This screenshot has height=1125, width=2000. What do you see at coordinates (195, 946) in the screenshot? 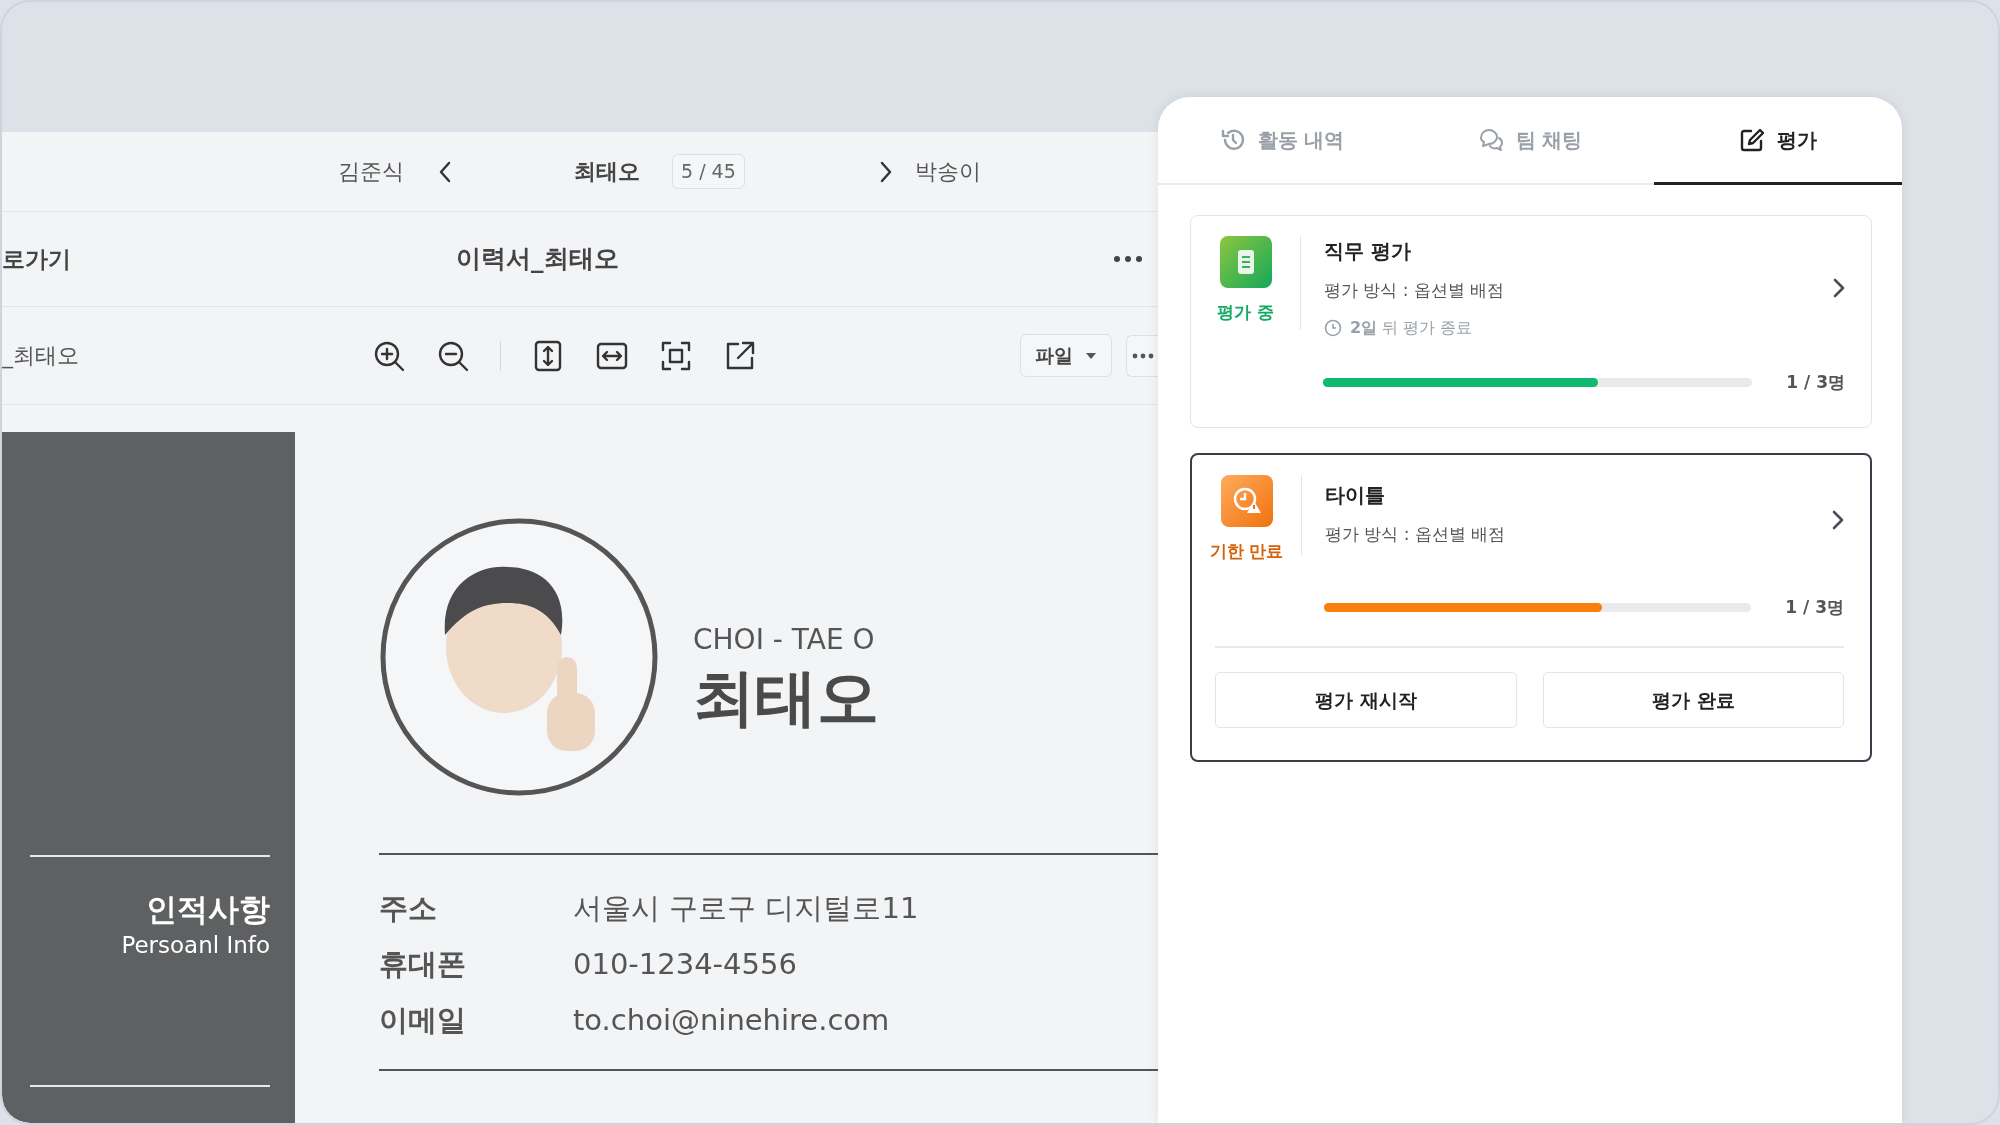
I see `section-subtitle: Persoanl Info` at bounding box center [195, 946].